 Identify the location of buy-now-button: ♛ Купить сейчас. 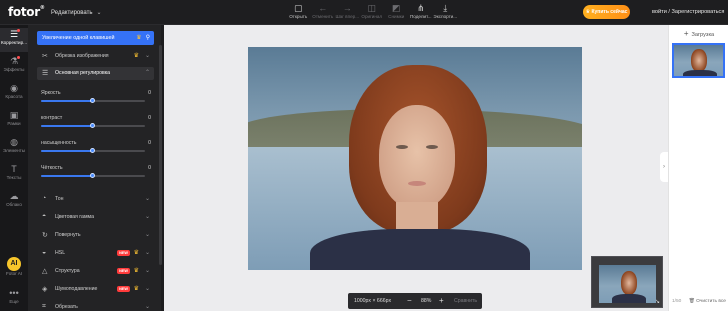
(606, 12).